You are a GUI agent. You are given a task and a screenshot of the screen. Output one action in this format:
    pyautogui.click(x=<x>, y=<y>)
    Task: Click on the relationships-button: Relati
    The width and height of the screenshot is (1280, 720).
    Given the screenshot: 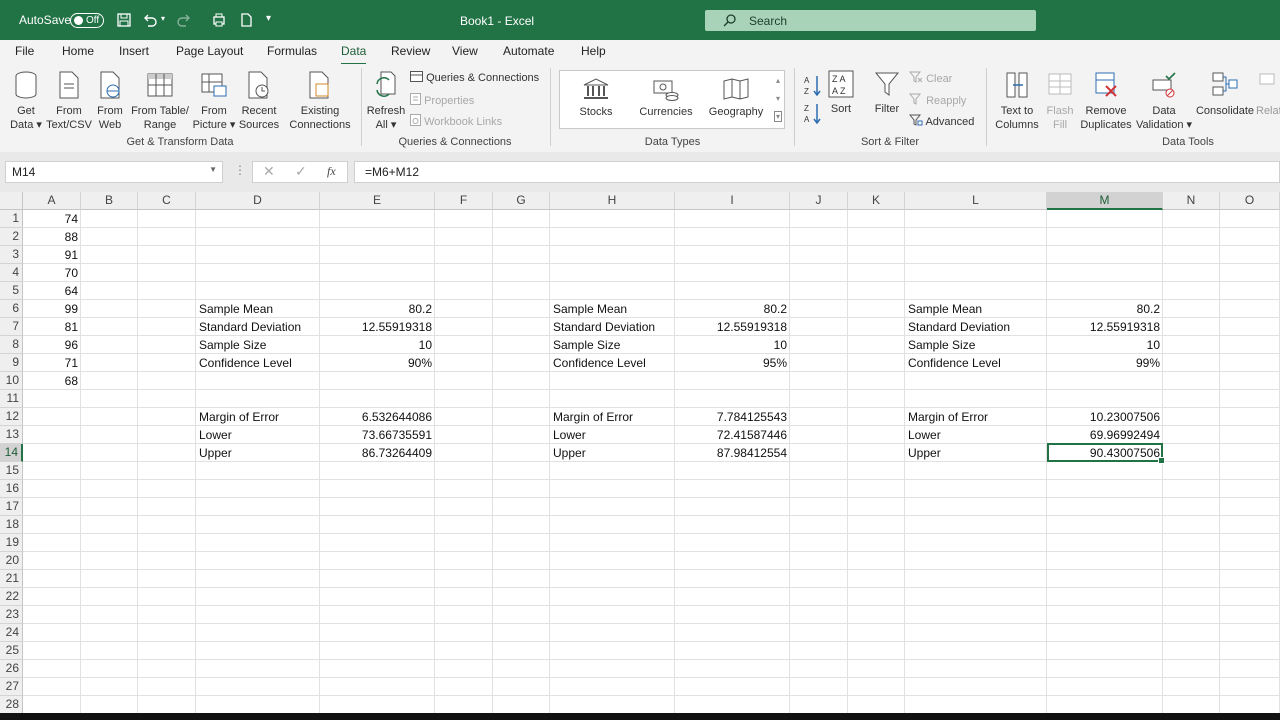 What is the action you would take?
    pyautogui.click(x=1268, y=94)
    